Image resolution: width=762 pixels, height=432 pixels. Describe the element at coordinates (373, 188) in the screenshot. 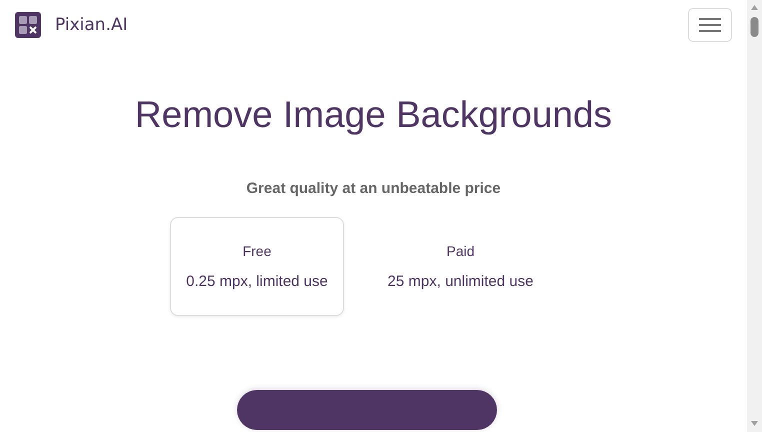

I see `subtitle: Great quality at an unbeatable price` at that location.